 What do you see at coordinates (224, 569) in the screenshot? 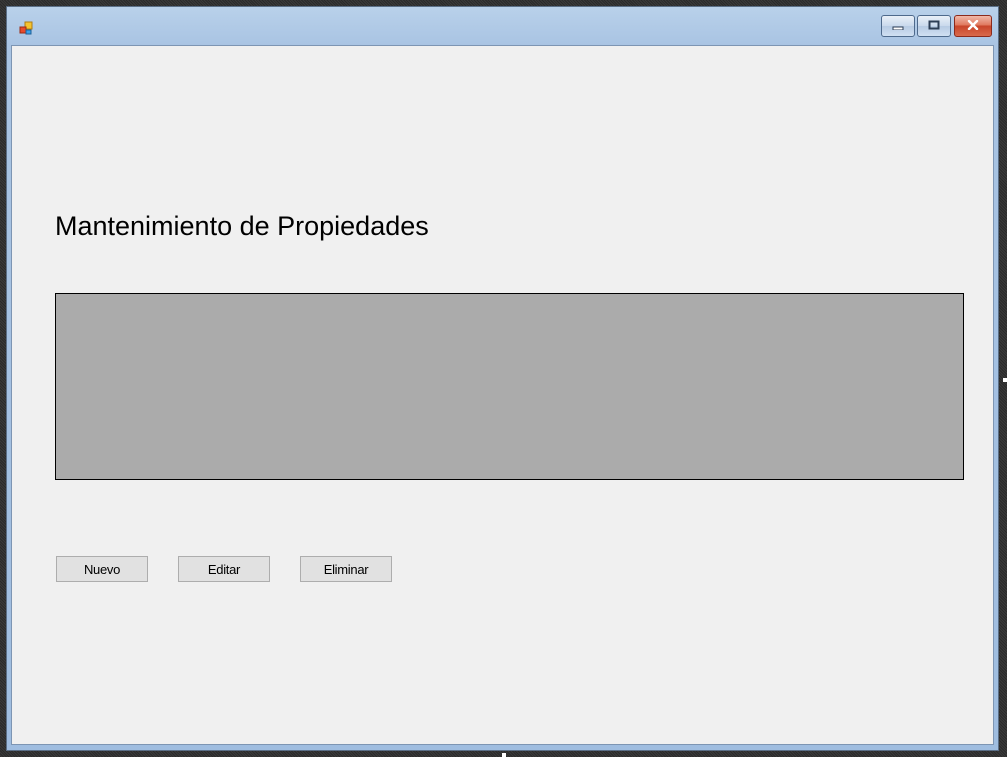
I see `edit-button: Editar` at bounding box center [224, 569].